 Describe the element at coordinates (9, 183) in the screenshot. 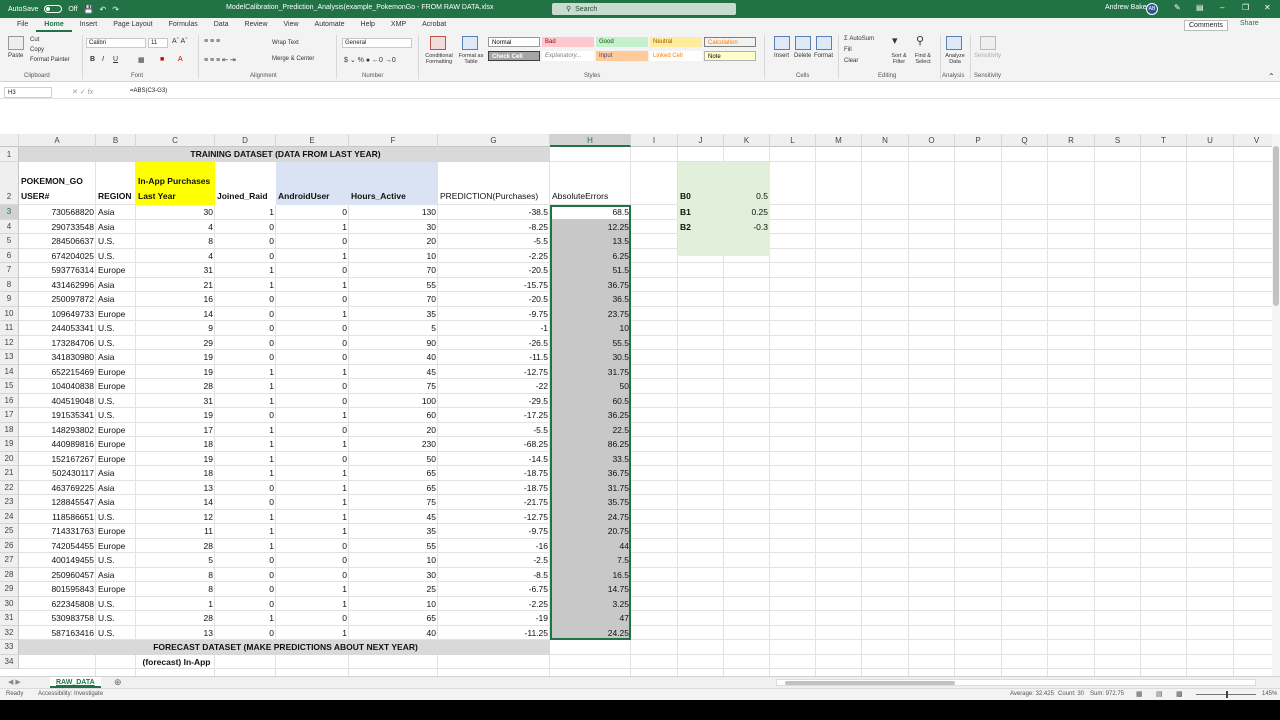

I see `row-header: 2` at that location.